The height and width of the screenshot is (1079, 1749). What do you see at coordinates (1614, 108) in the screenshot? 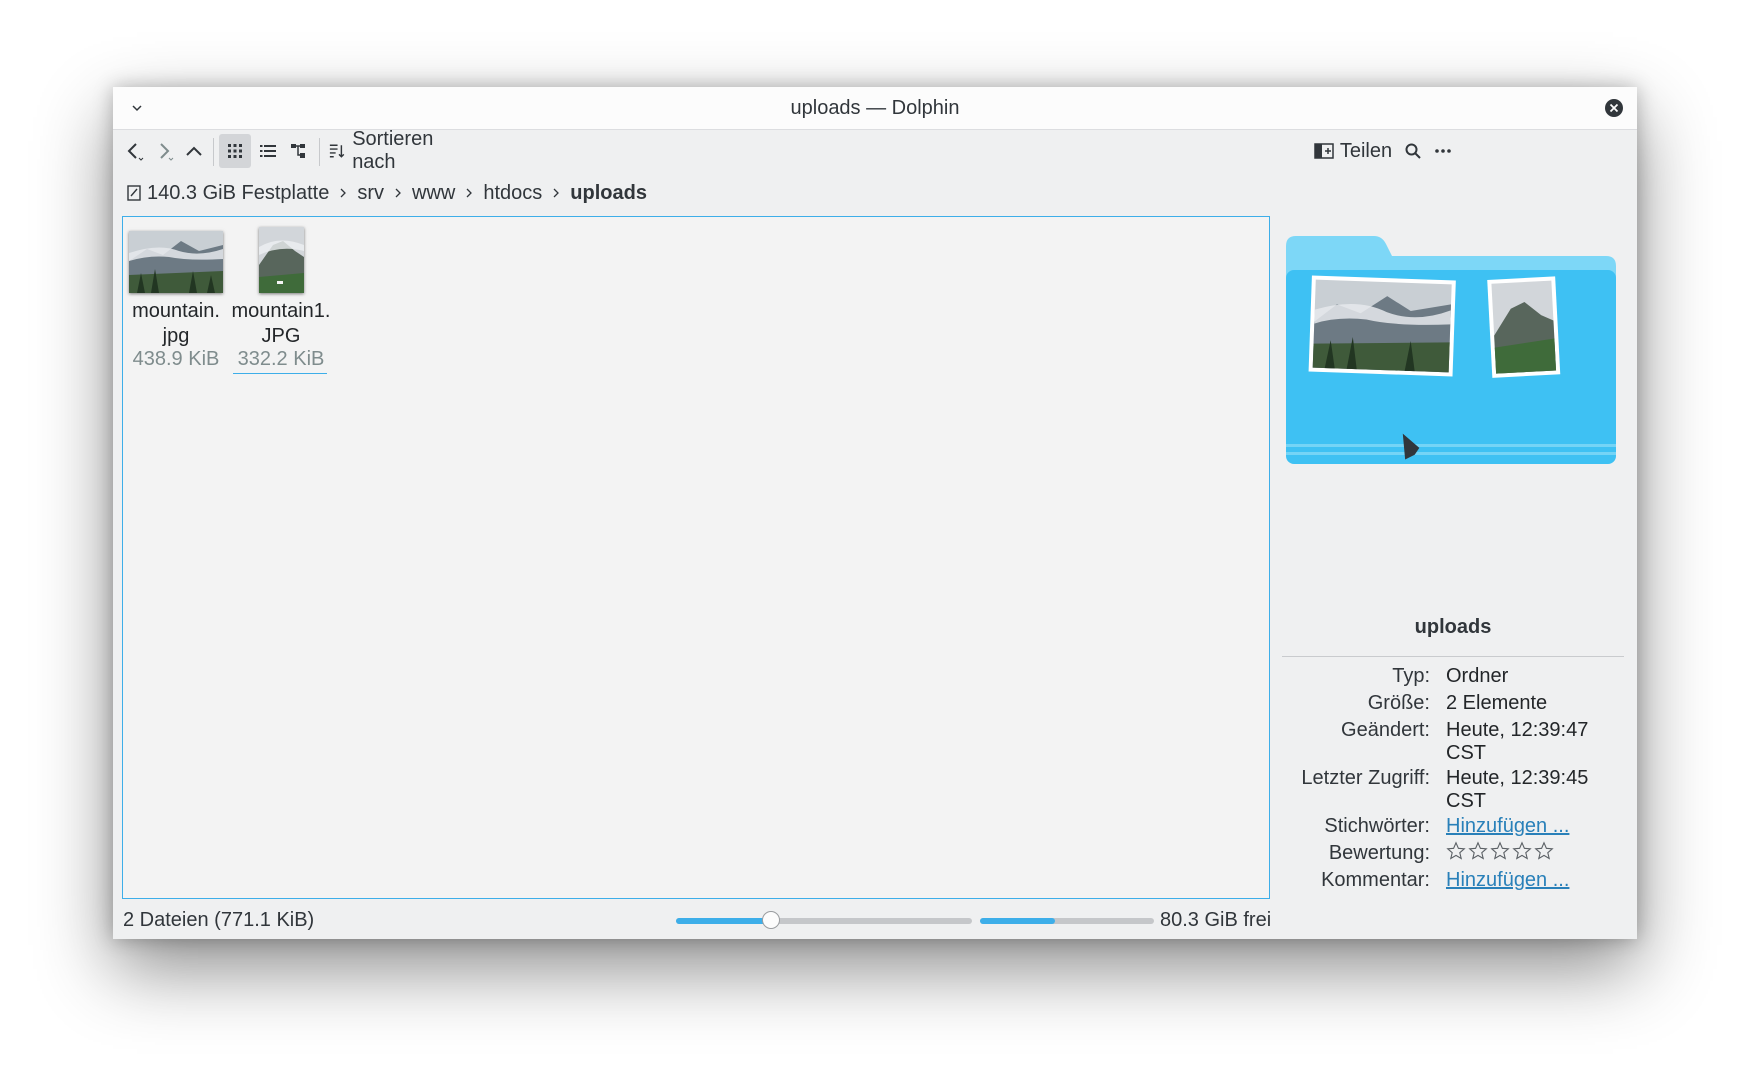
I see `close-icon` at bounding box center [1614, 108].